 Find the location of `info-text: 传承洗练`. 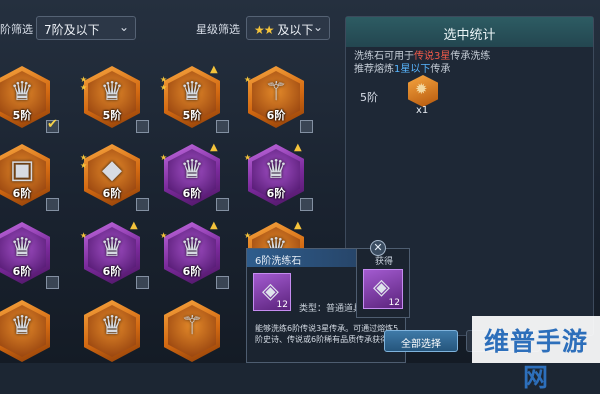

info-text: 传承洗练 is located at coordinates (470, 56).